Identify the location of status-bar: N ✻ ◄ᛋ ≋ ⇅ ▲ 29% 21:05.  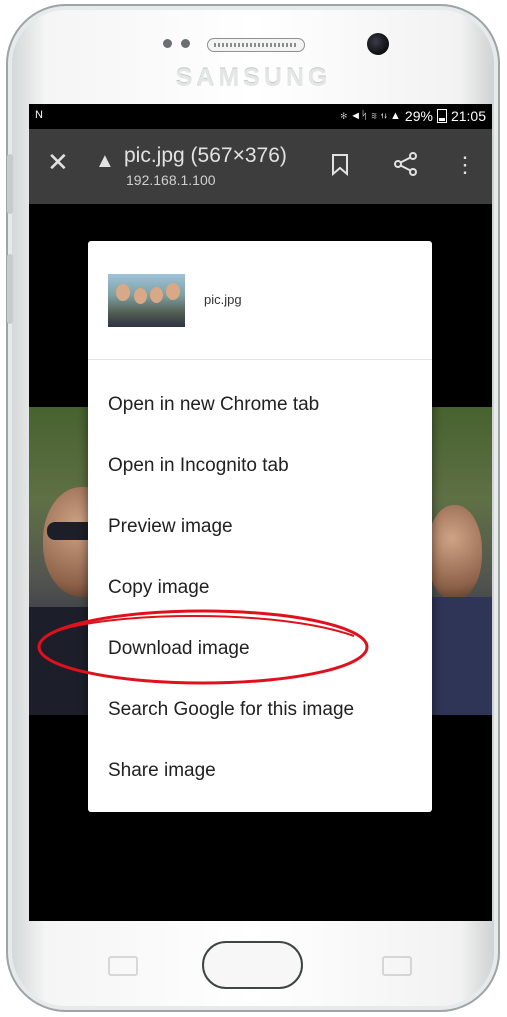
(260, 116).